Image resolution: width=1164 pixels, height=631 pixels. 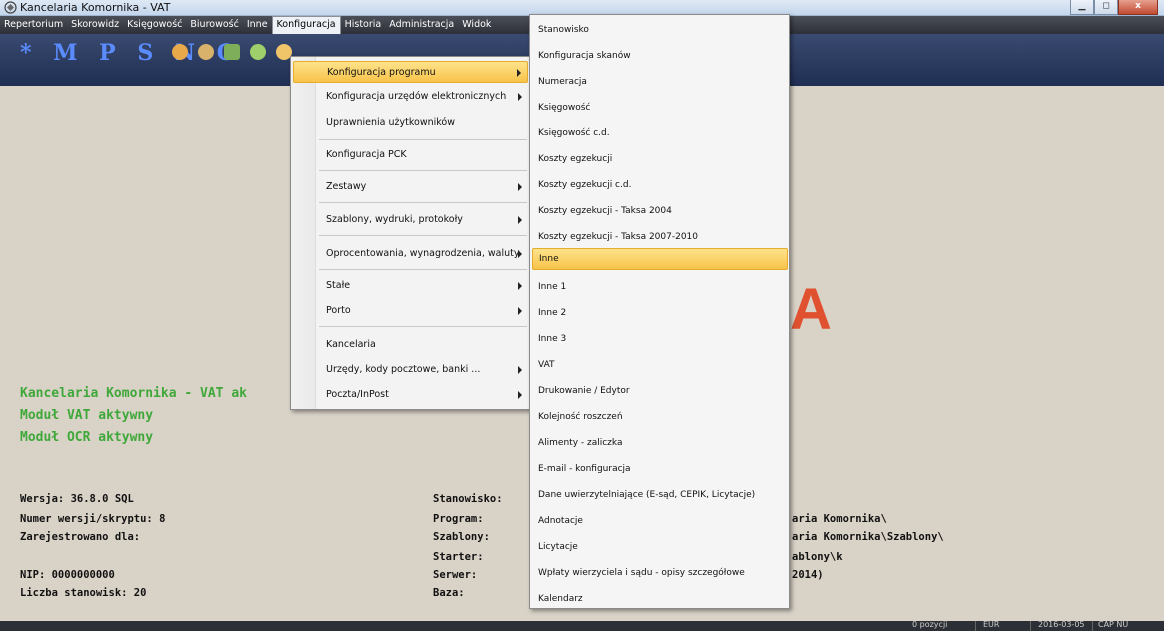 What do you see at coordinates (410, 187) in the screenshot?
I see `menu-item-zestawy: Zestawy` at bounding box center [410, 187].